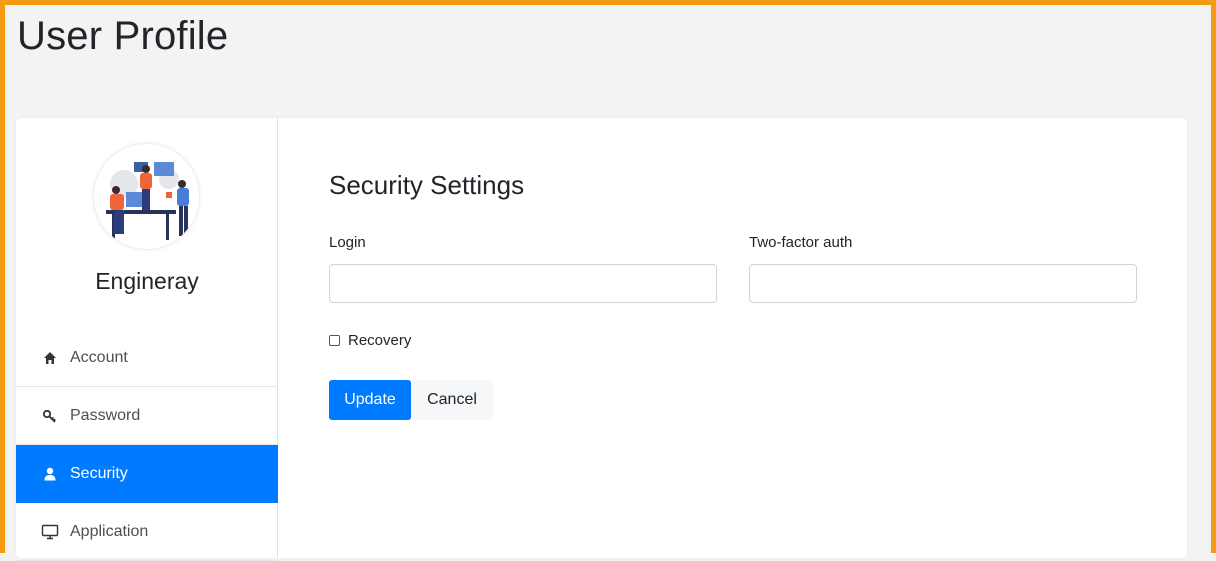  Describe the element at coordinates (50, 416) in the screenshot. I see `key-icon` at that location.